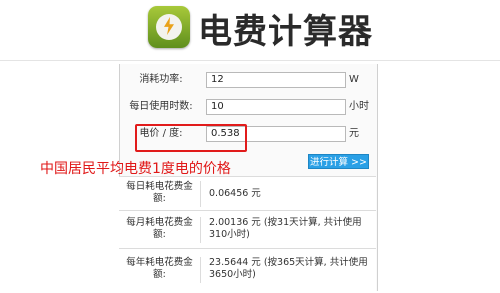 The height and width of the screenshot is (293, 500). Describe the element at coordinates (359, 106) in the screenshot. I see `hours-unit: 小时` at that location.